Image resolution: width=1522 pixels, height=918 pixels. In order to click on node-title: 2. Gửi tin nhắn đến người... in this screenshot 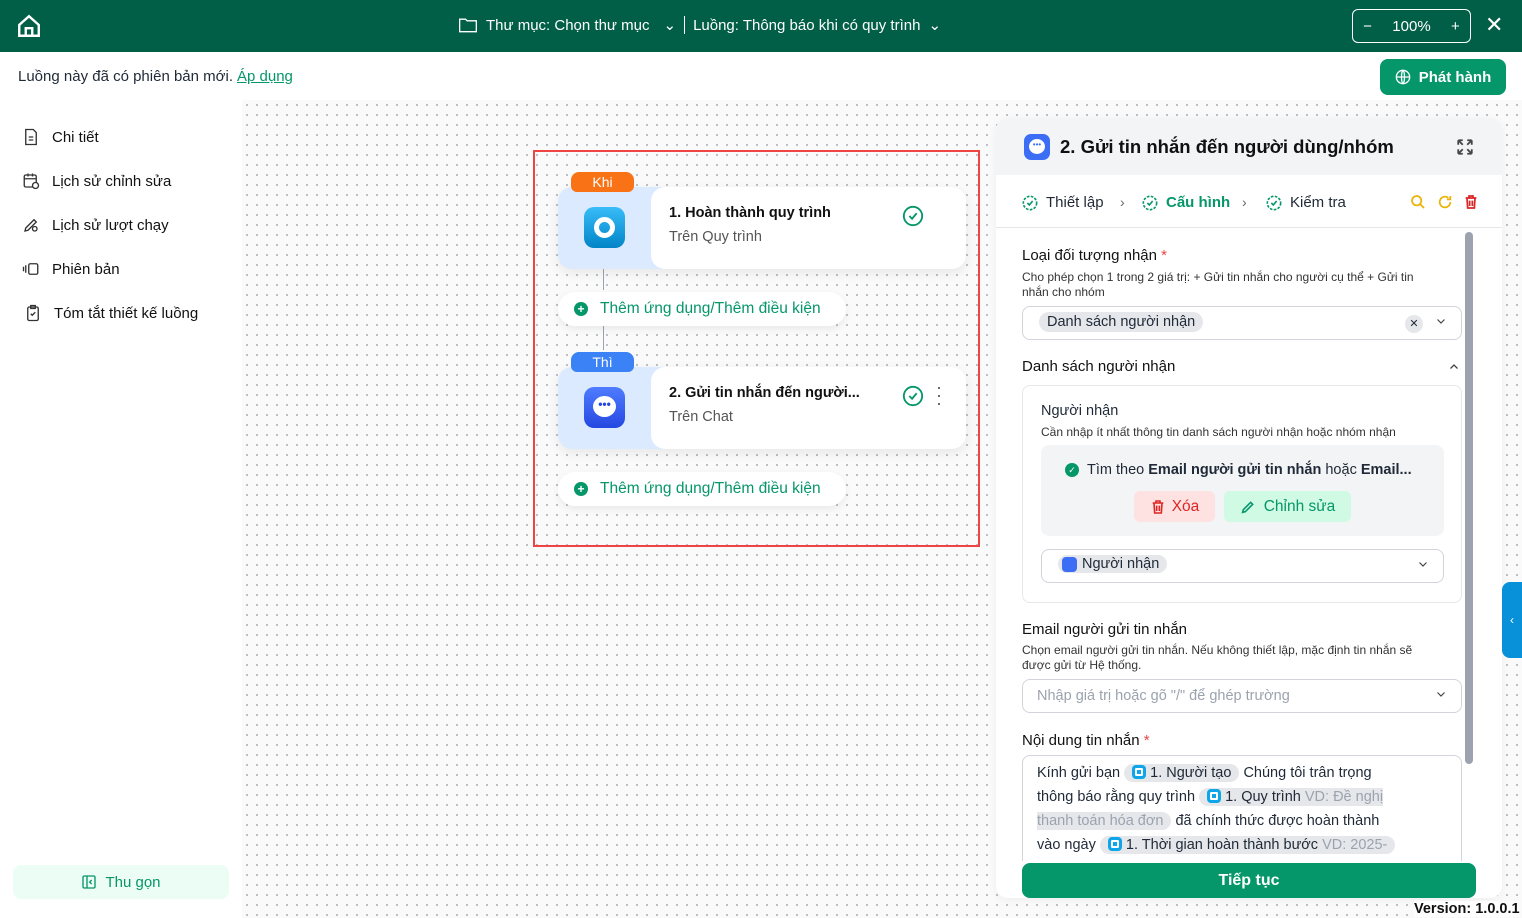, I will do `click(764, 393)`.